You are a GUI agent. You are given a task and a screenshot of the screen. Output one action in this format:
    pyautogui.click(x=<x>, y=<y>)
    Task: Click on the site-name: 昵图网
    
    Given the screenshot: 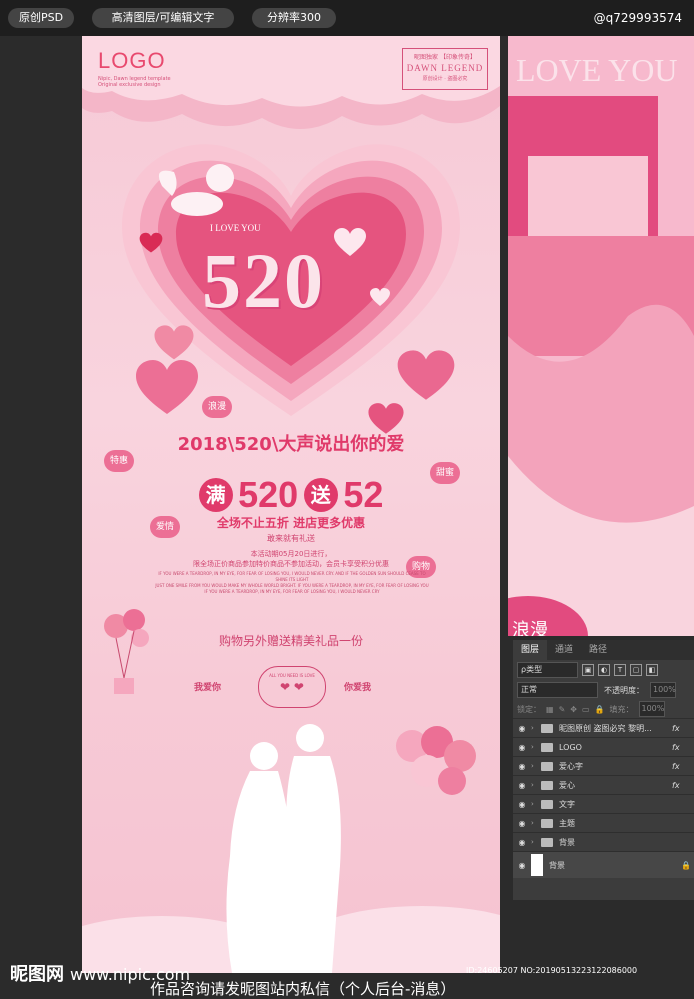 What is the action you would take?
    pyautogui.click(x=37, y=974)
    